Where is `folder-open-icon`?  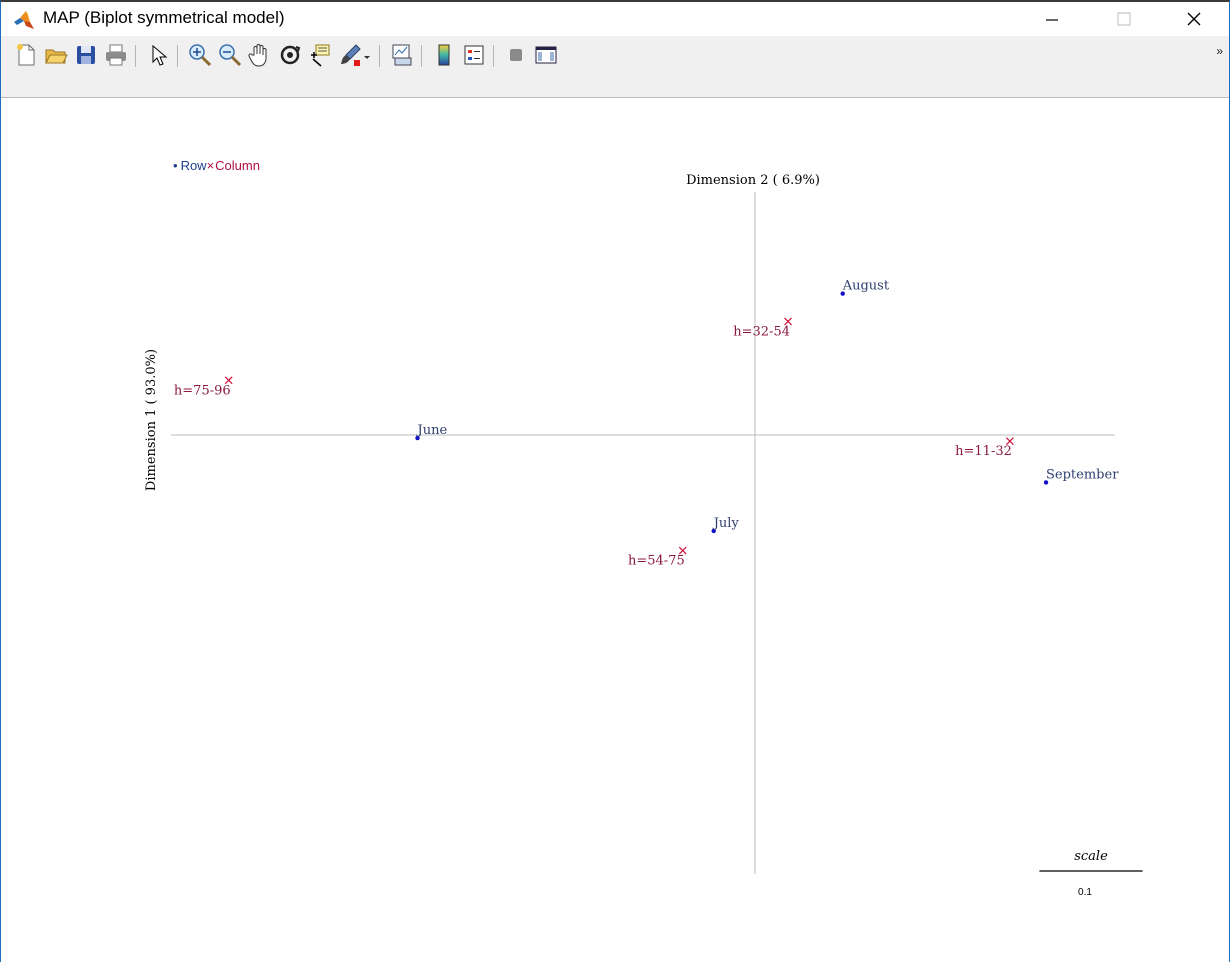 folder-open-icon is located at coordinates (56, 56).